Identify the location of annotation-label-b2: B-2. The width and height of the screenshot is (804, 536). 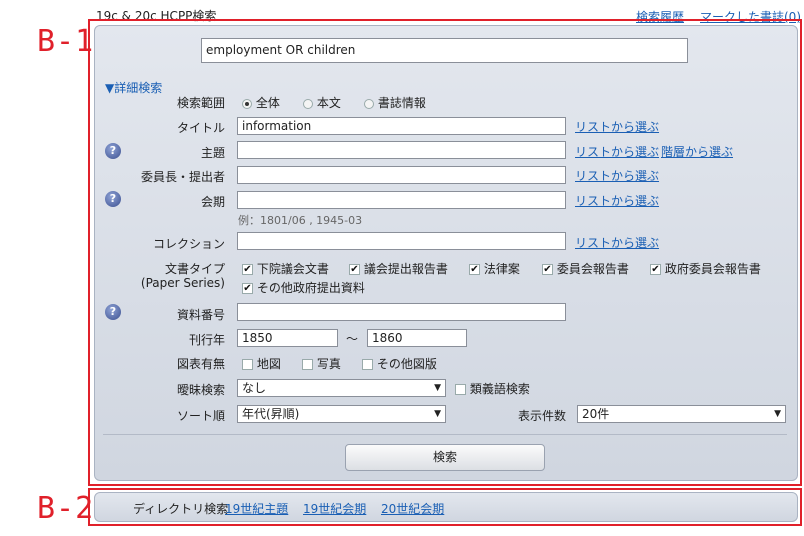
(66, 508).